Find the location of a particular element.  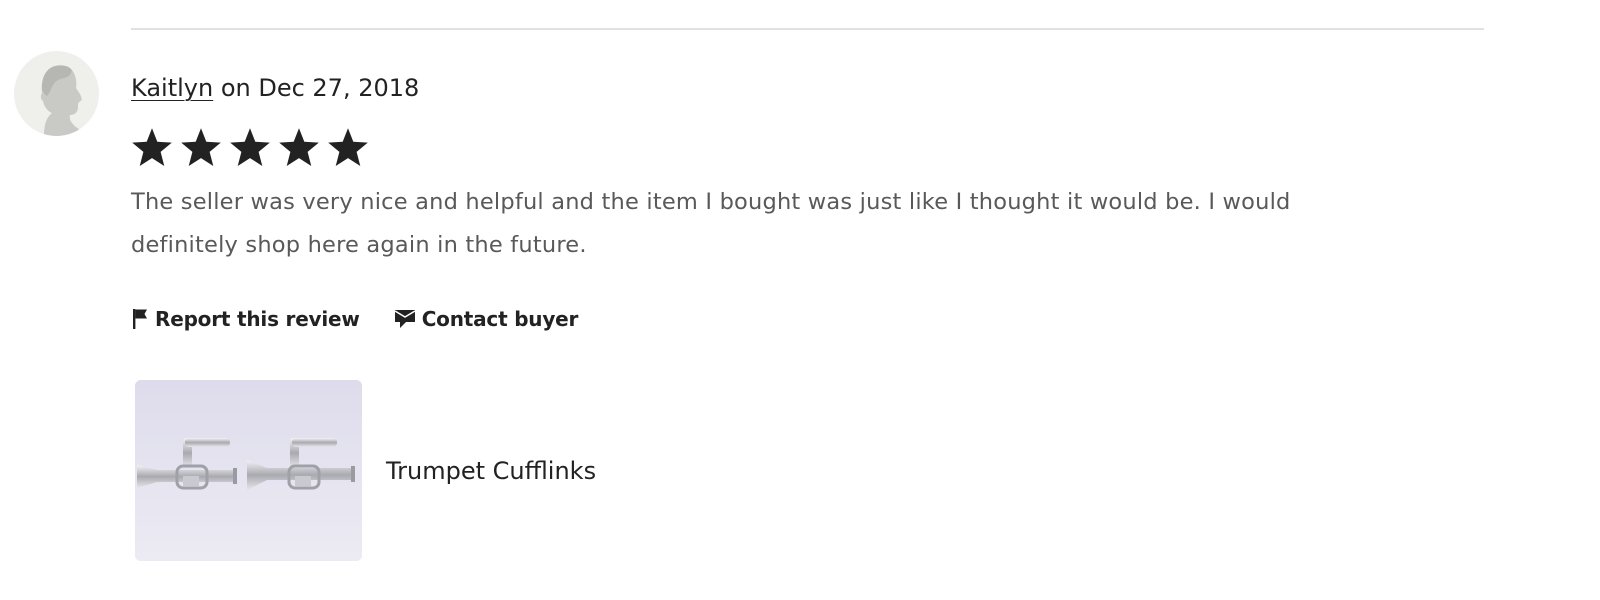

product-image is located at coordinates (248, 470).